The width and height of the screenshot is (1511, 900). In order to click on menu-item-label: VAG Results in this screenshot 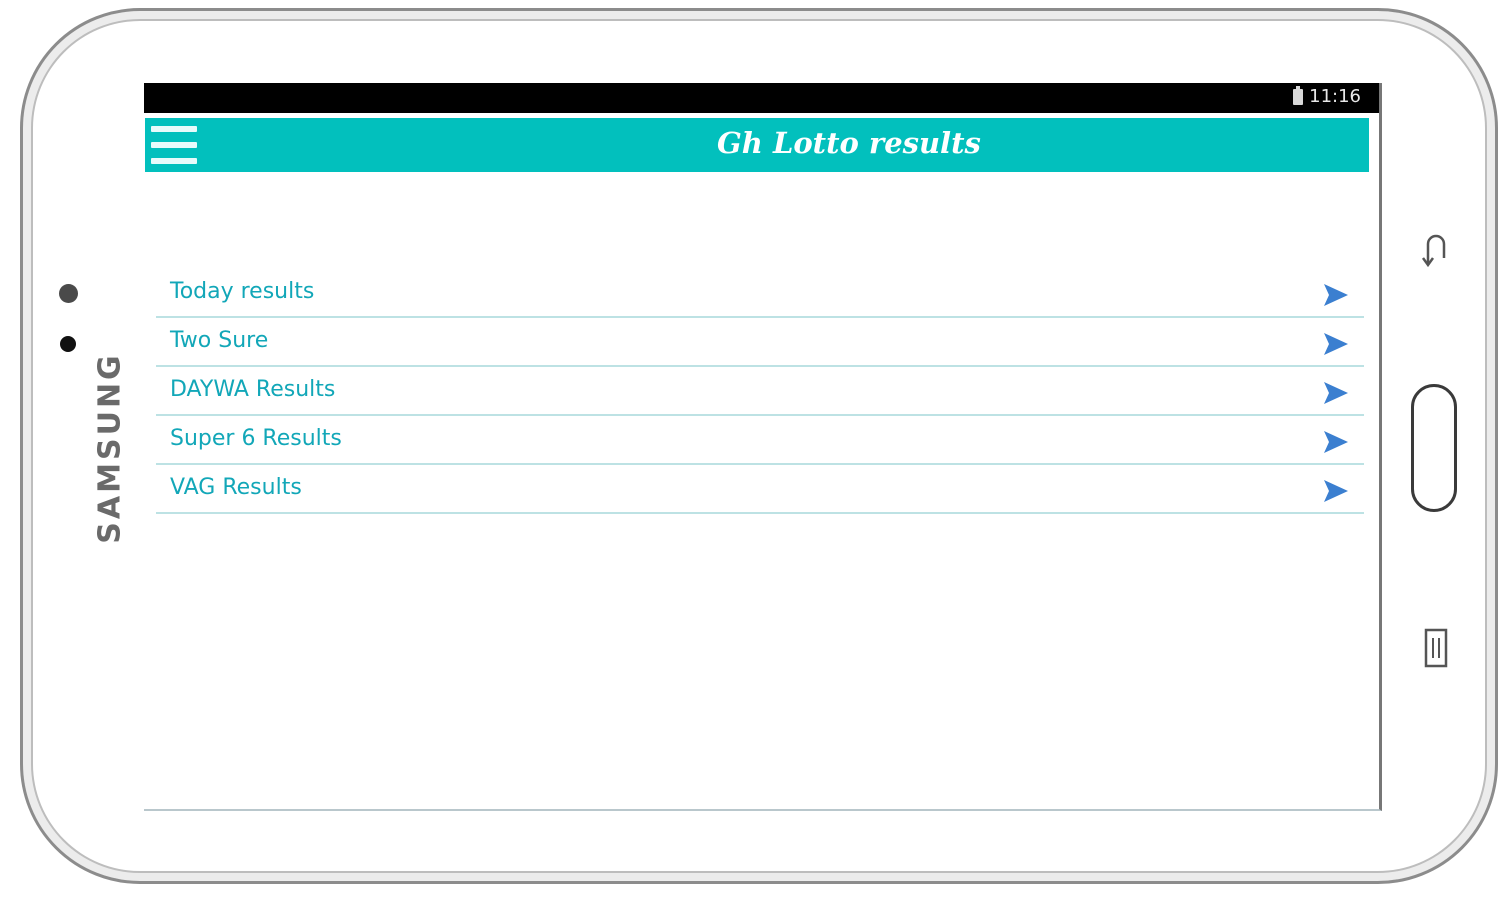, I will do `click(236, 487)`.